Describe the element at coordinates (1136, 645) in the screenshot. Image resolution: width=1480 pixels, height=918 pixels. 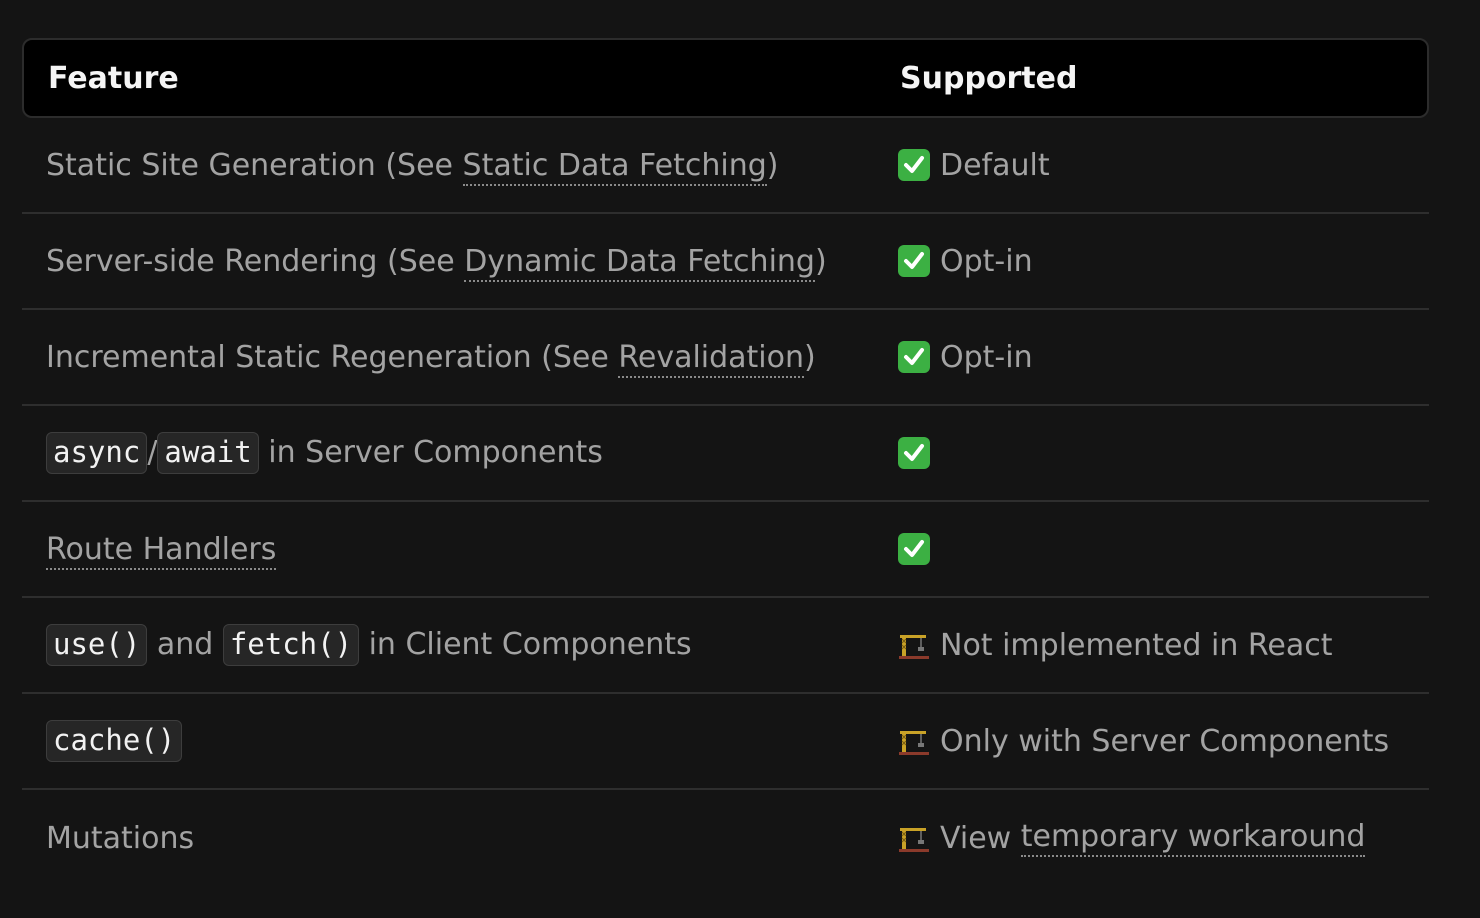
I see `status-text: Not implemented in React` at that location.